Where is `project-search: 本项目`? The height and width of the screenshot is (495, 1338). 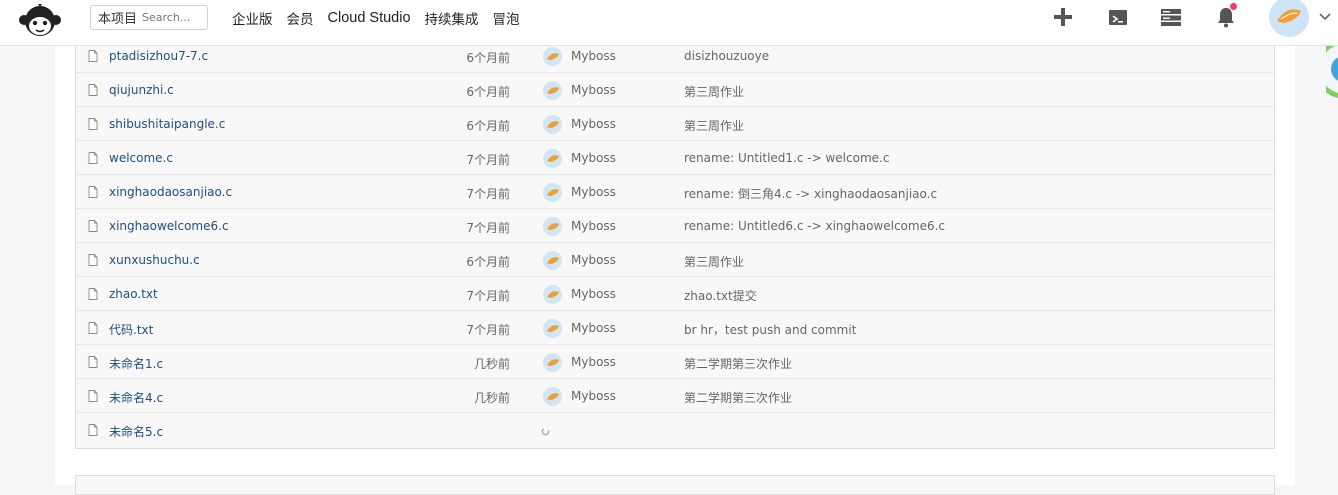 project-search: 本项目 is located at coordinates (149, 17).